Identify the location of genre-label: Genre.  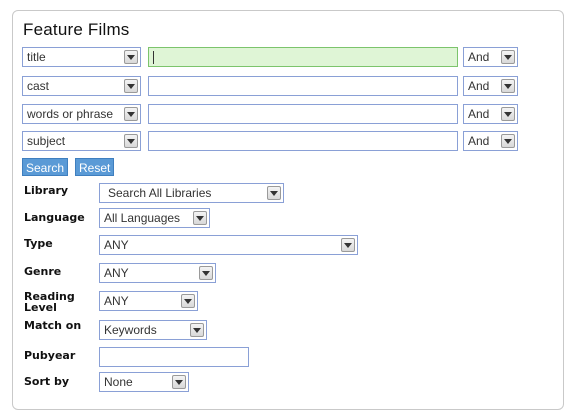
(43, 271).